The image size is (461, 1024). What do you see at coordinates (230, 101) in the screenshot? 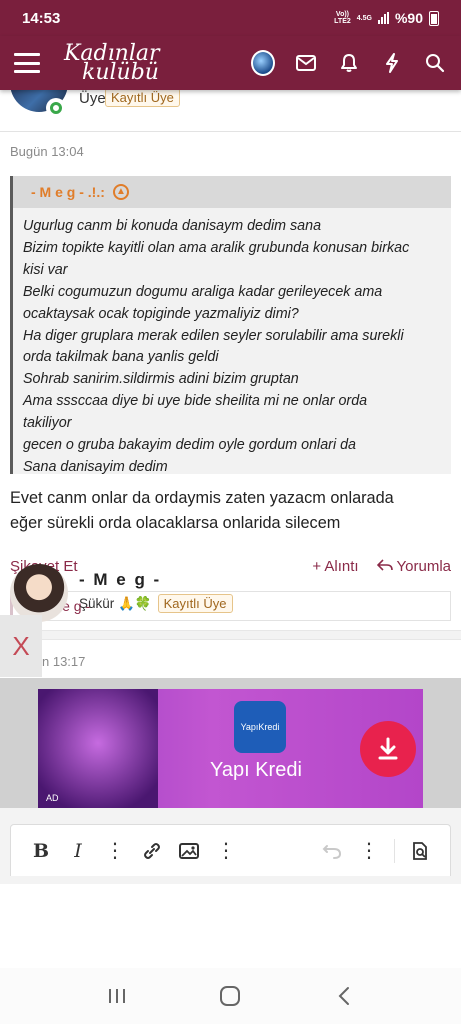
I see `post-header: Üye Kayıtlı Üye` at bounding box center [230, 101].